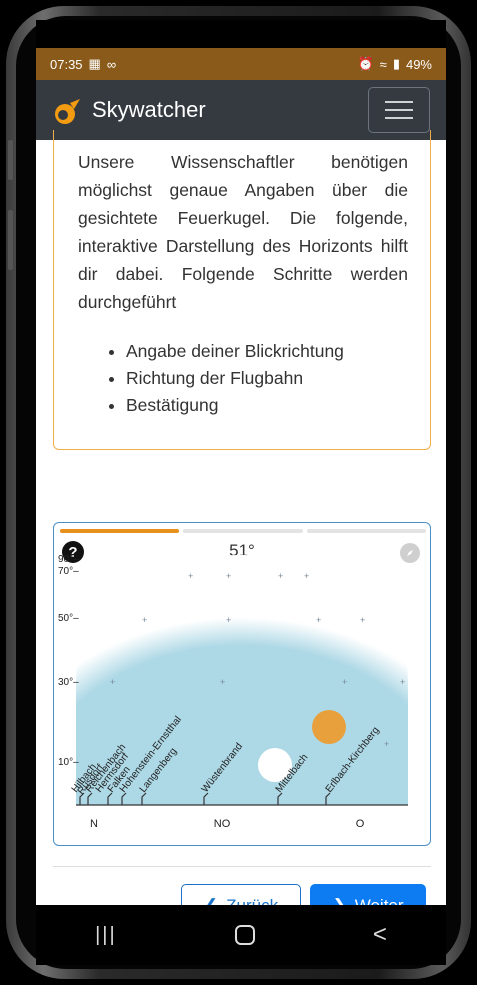 The height and width of the screenshot is (985, 477). I want to click on direction-label: O, so click(360, 824).